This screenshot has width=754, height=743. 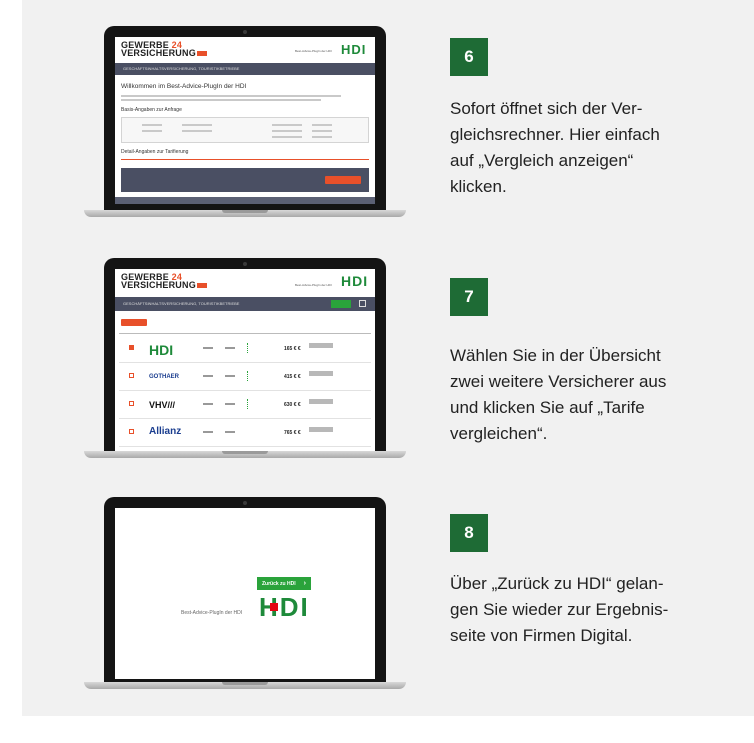 I want to click on plugin-label: Best-Advice-PlugIn der HDI, so click(x=212, y=613).